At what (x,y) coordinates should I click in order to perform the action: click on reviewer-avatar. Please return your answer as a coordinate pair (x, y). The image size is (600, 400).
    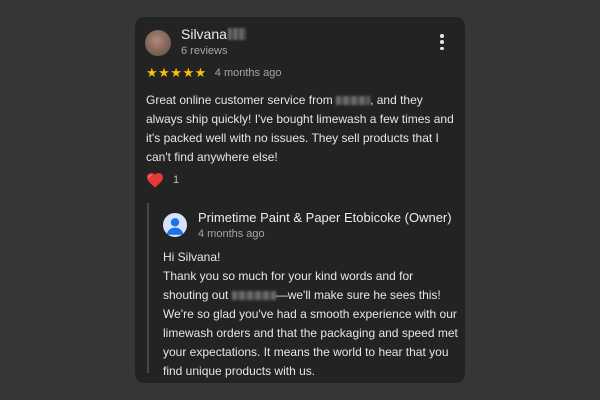
    Looking at the image, I should click on (158, 43).